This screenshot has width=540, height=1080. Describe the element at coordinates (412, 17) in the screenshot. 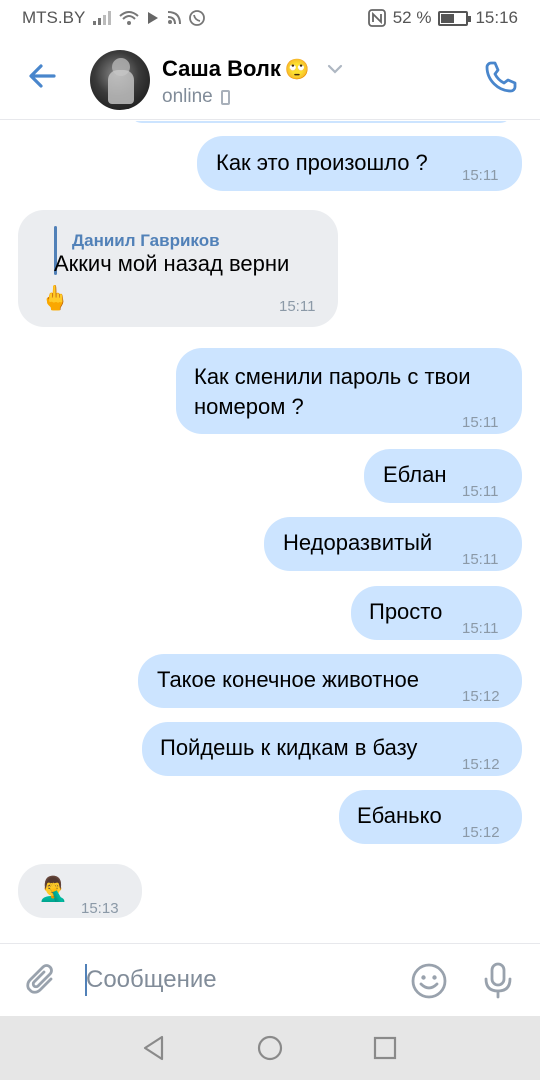

I see `battery-percent: 52 %` at that location.